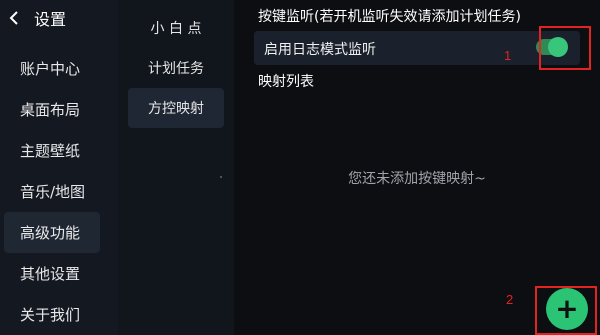  Describe the element at coordinates (50, 274) in the screenshot. I see `sidebar-item-label: 其他设置` at that location.